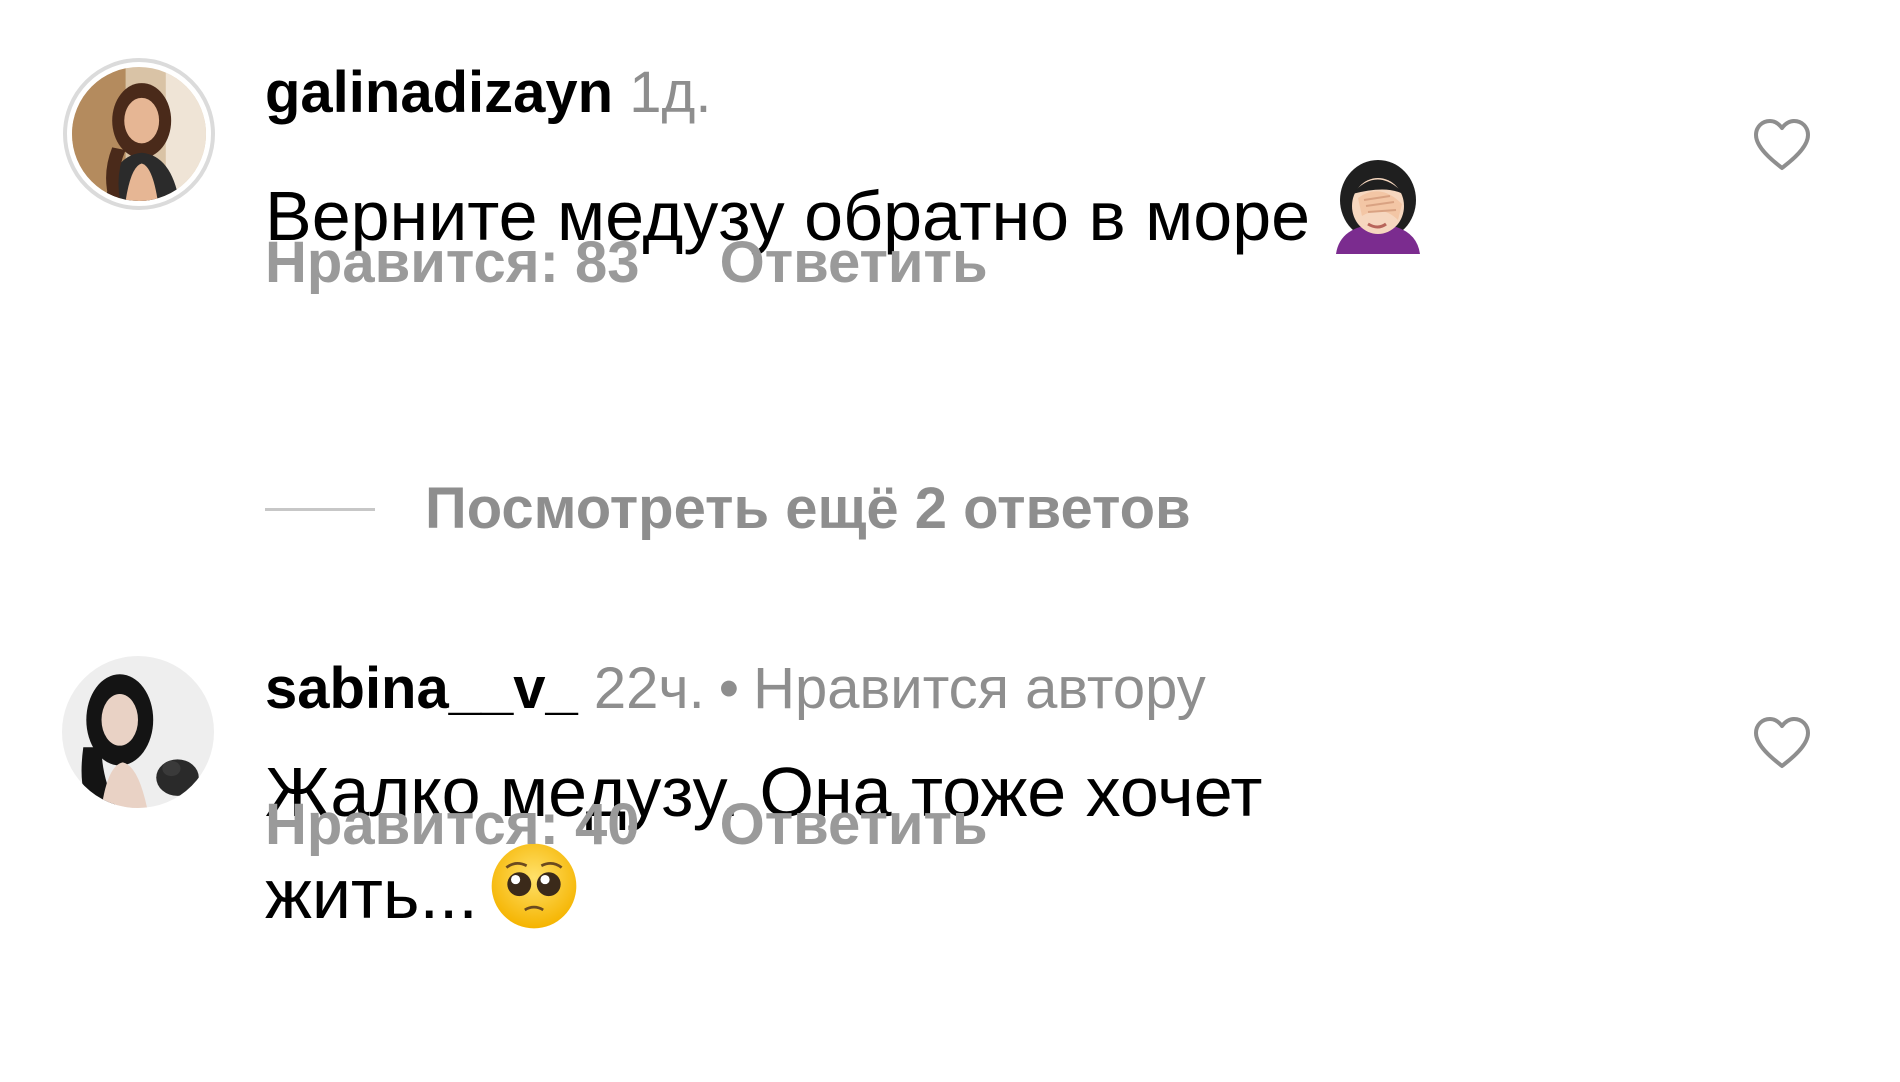 This screenshot has width=1900, height=1082. Describe the element at coordinates (808, 508) in the screenshot. I see `view-more-replies-label: Посмотреть ещё 2 ответов` at that location.